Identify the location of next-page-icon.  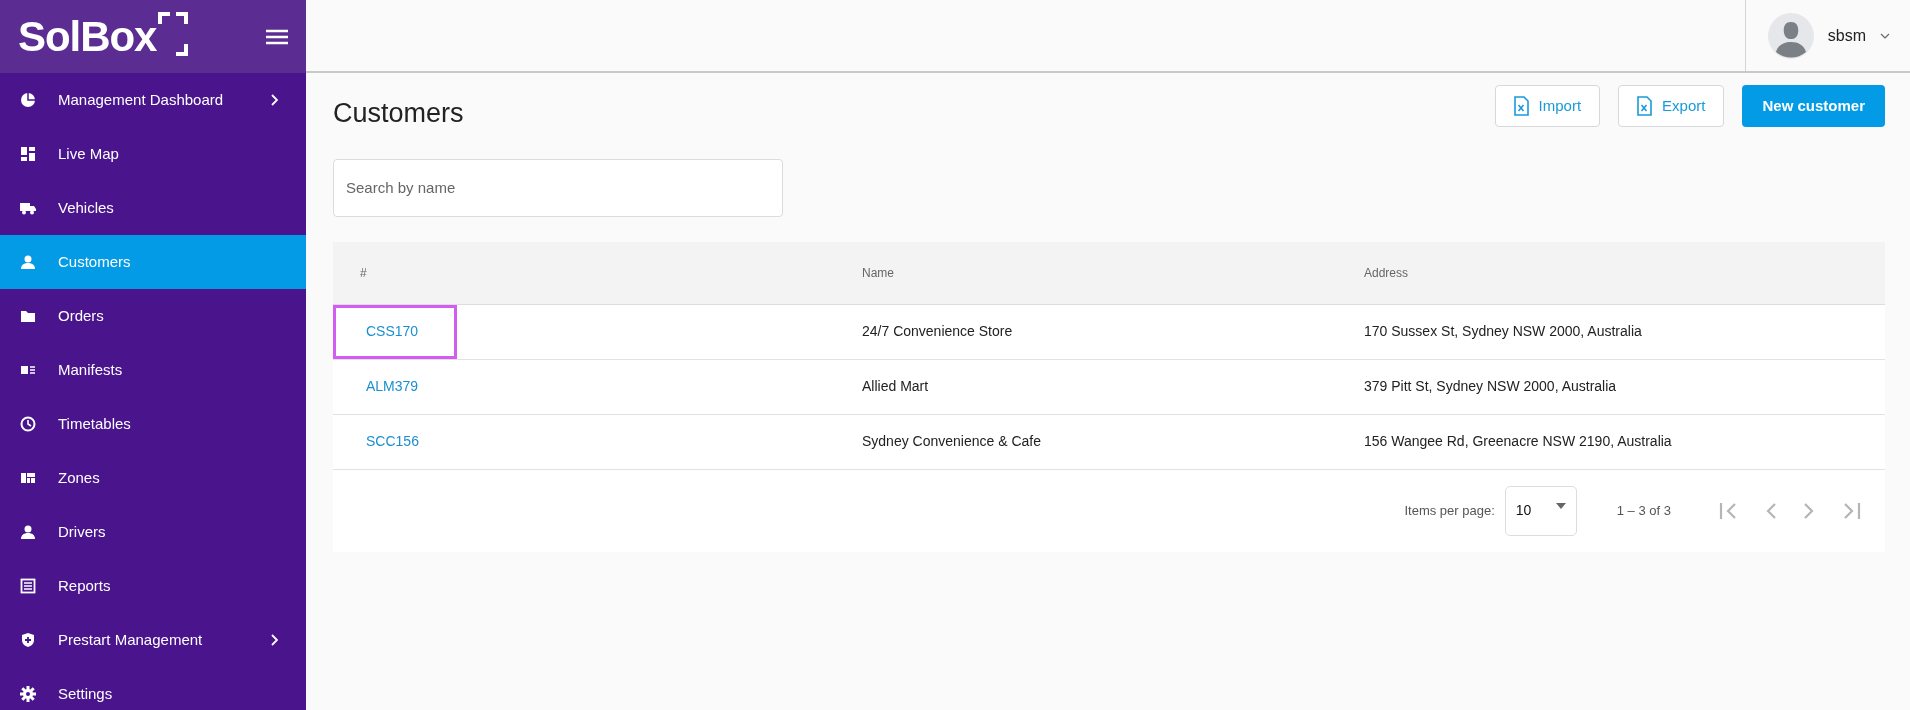
(1809, 510).